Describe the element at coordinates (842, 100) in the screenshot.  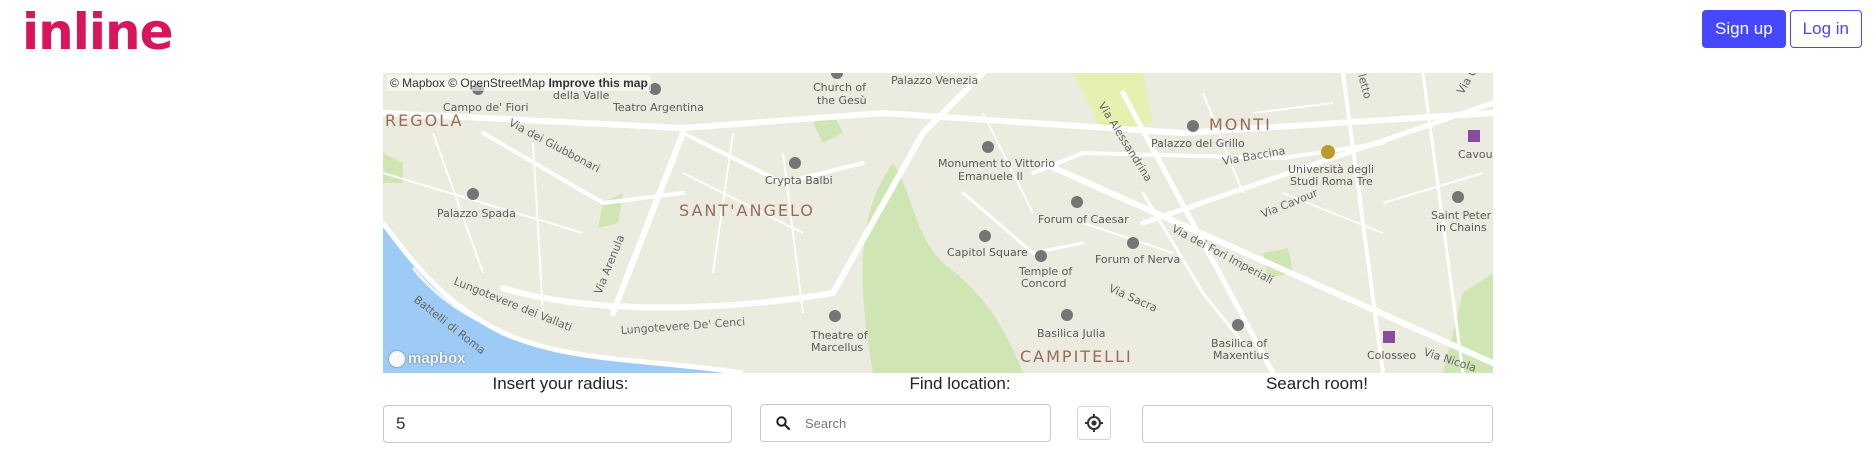
I see `place-label: the Gesù` at that location.